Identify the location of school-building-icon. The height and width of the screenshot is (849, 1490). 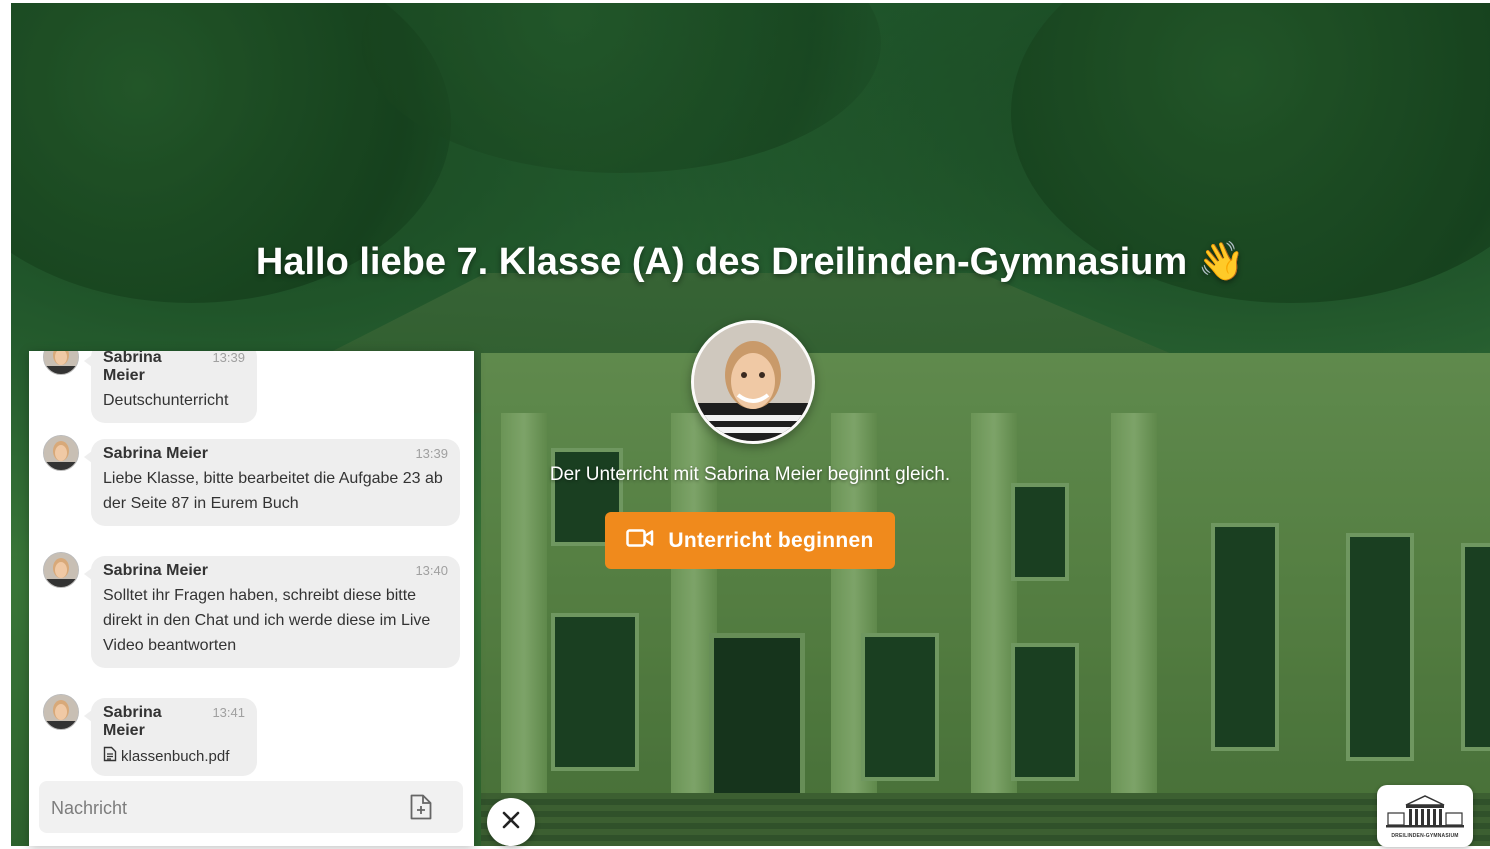
(1425, 811).